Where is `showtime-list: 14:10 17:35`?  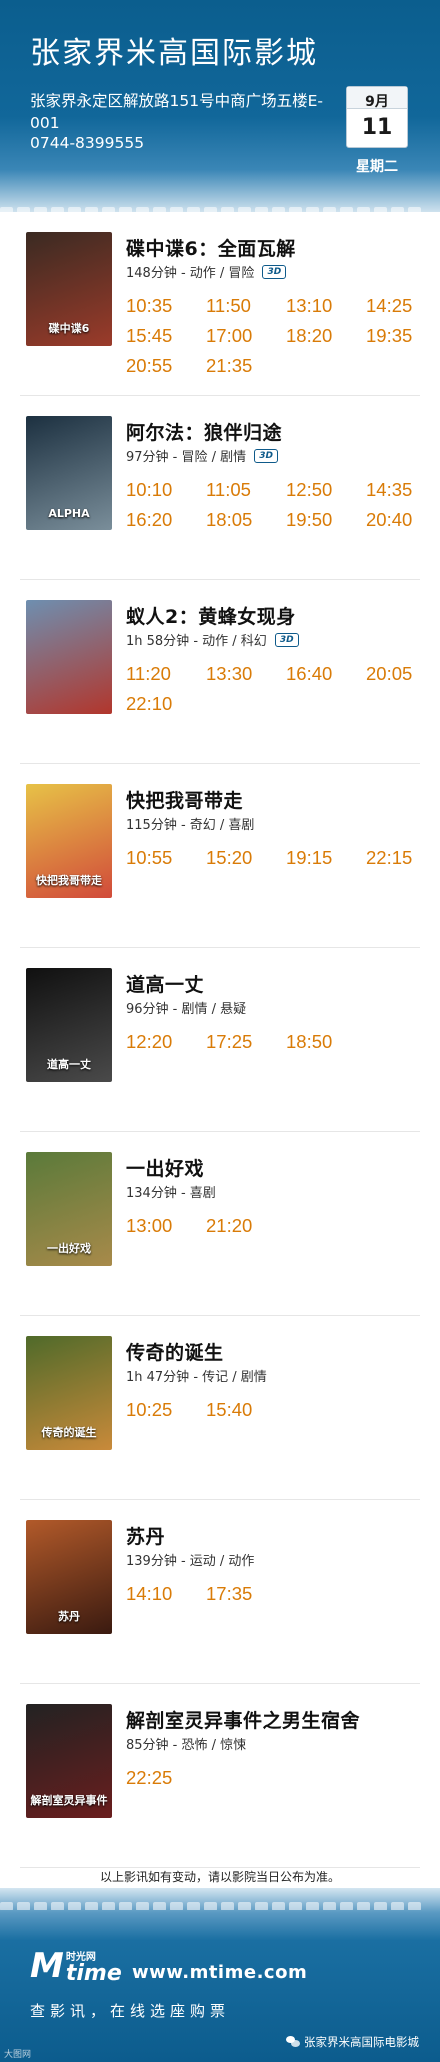
showtime-list: 14:10 17:35 is located at coordinates (276, 1594).